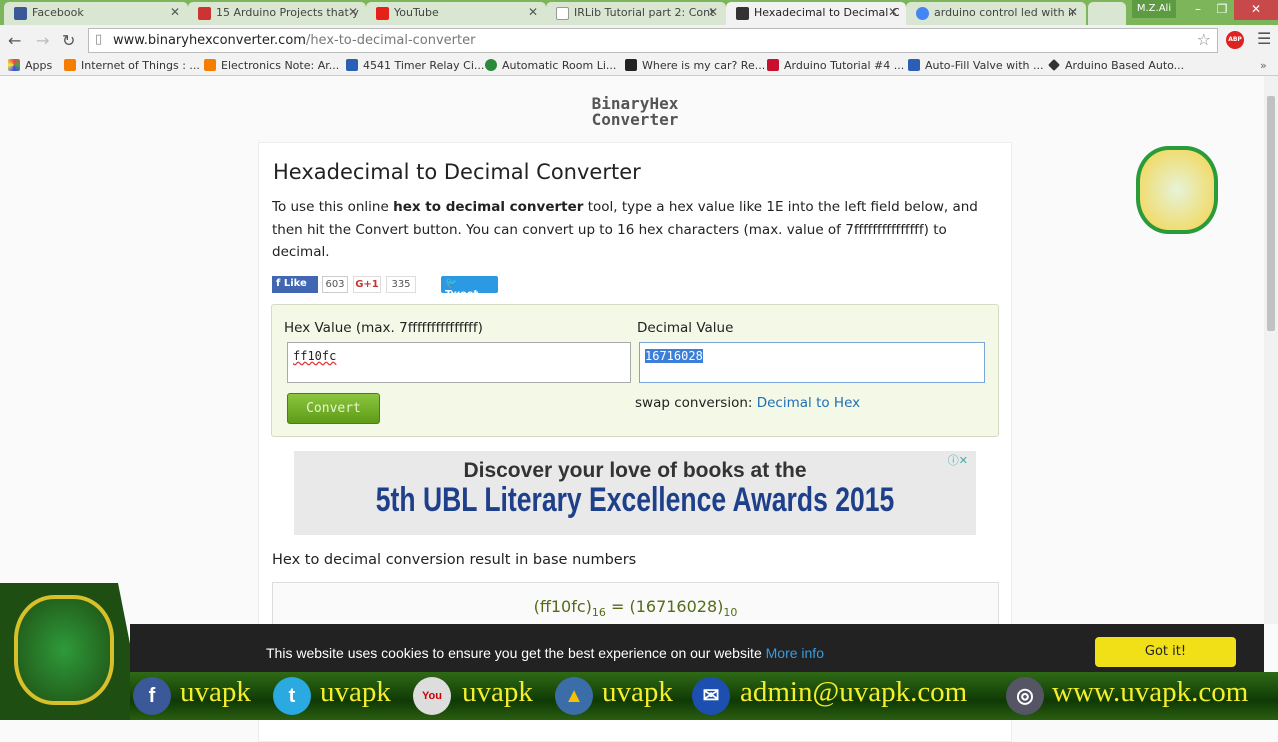  Describe the element at coordinates (816, 13) in the screenshot. I see `tab-hex-to-decimal: Hexadecimal to Decimal C ✕` at that location.